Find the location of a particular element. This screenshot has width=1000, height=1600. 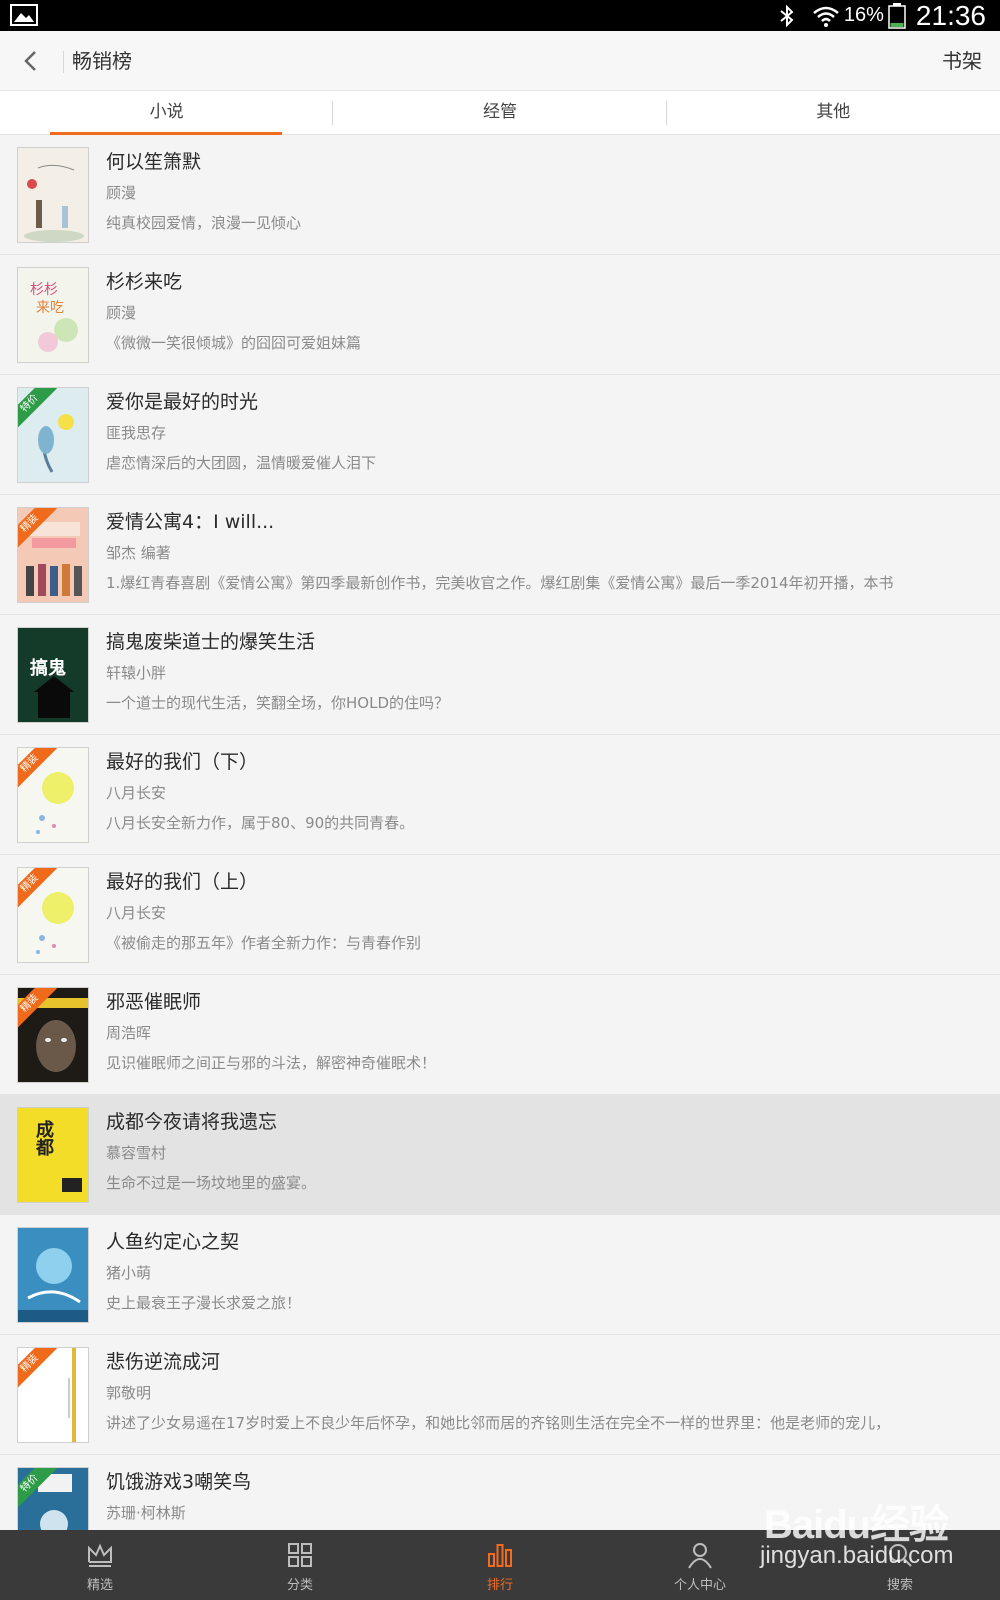

svg-text: 杉杉 is located at coordinates (44, 290).